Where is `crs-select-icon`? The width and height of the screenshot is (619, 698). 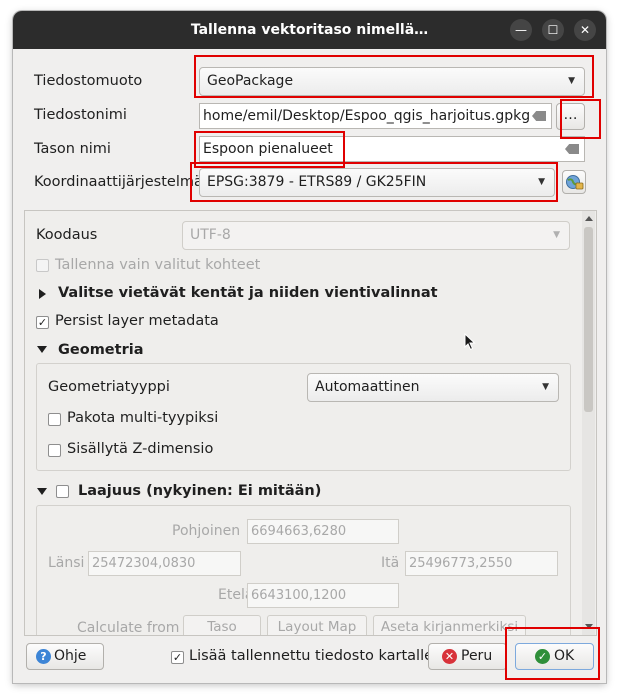 crs-select-icon is located at coordinates (575, 182).